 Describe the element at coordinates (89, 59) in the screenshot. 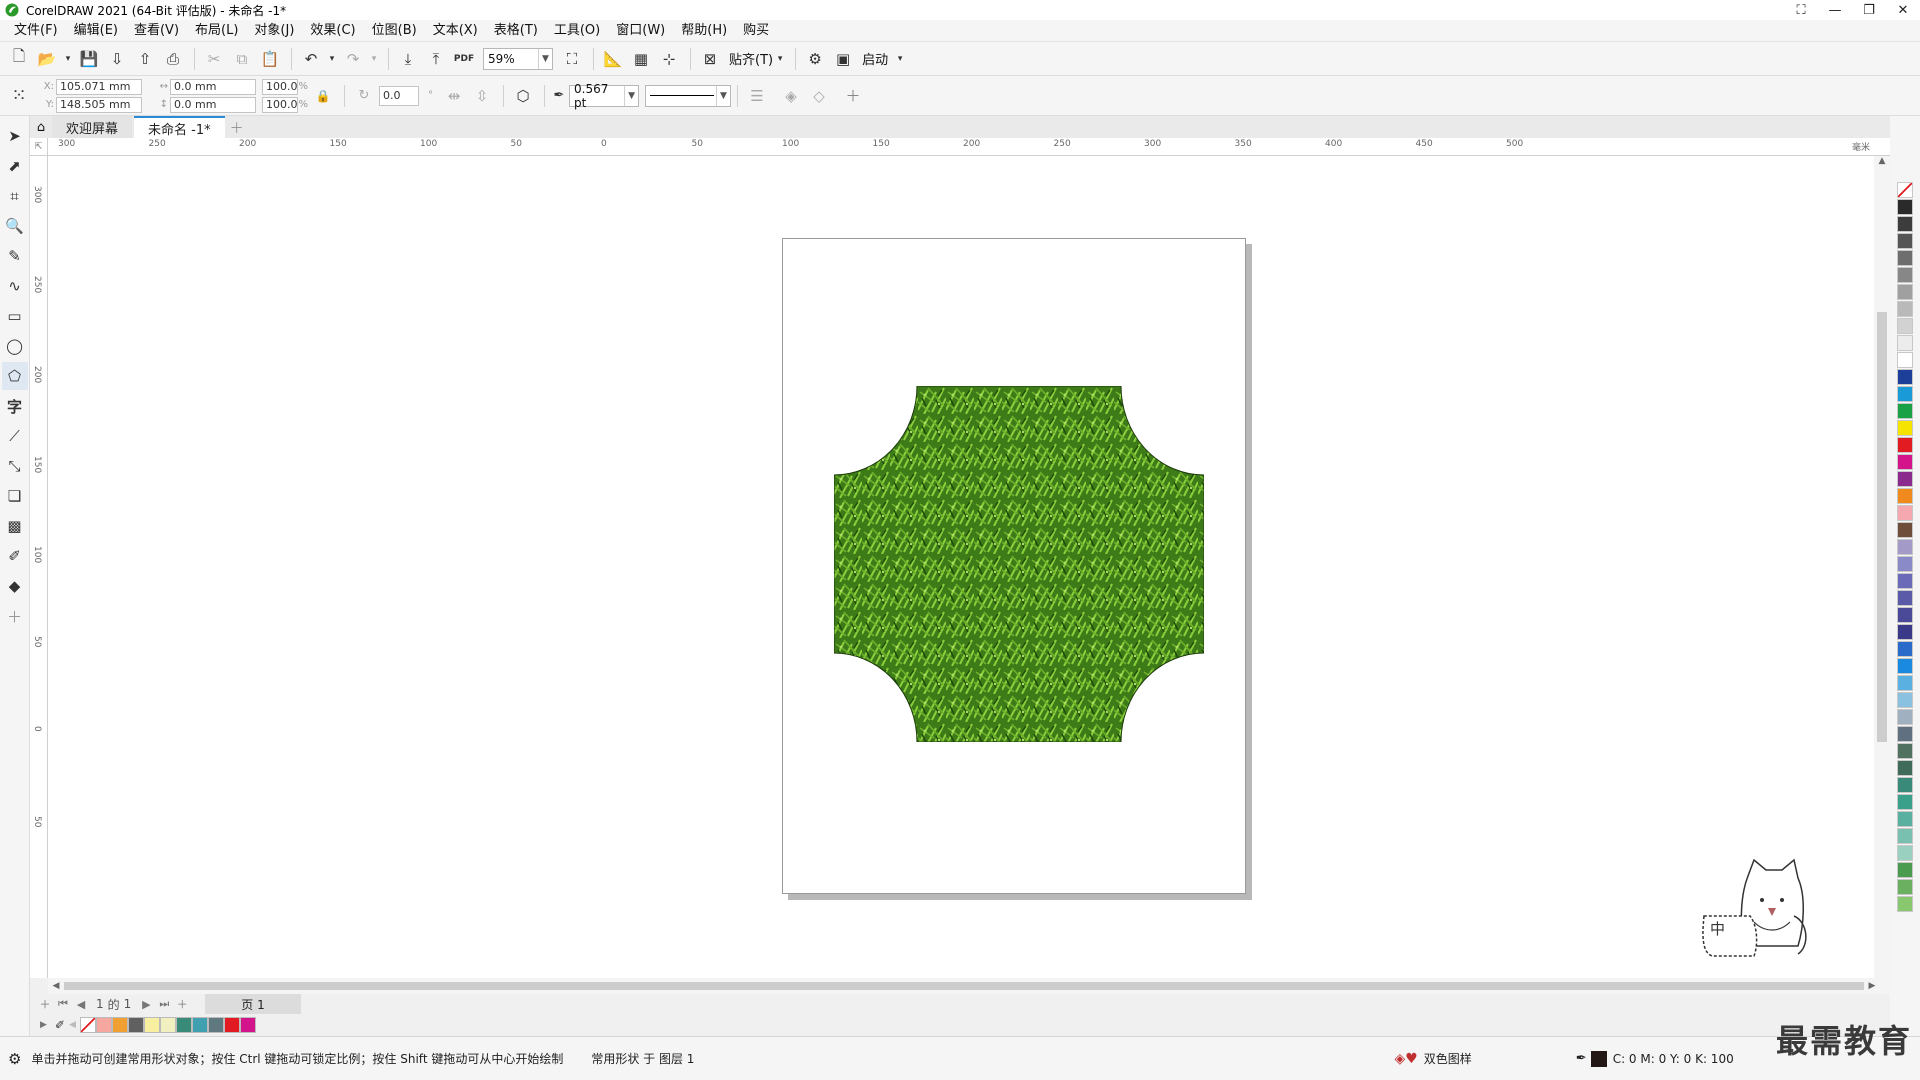

I see `save-icon: 💾` at that location.